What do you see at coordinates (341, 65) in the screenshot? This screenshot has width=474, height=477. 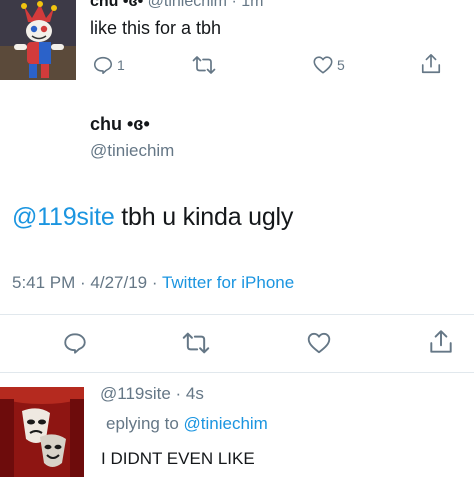 I see `like-count: 5` at bounding box center [341, 65].